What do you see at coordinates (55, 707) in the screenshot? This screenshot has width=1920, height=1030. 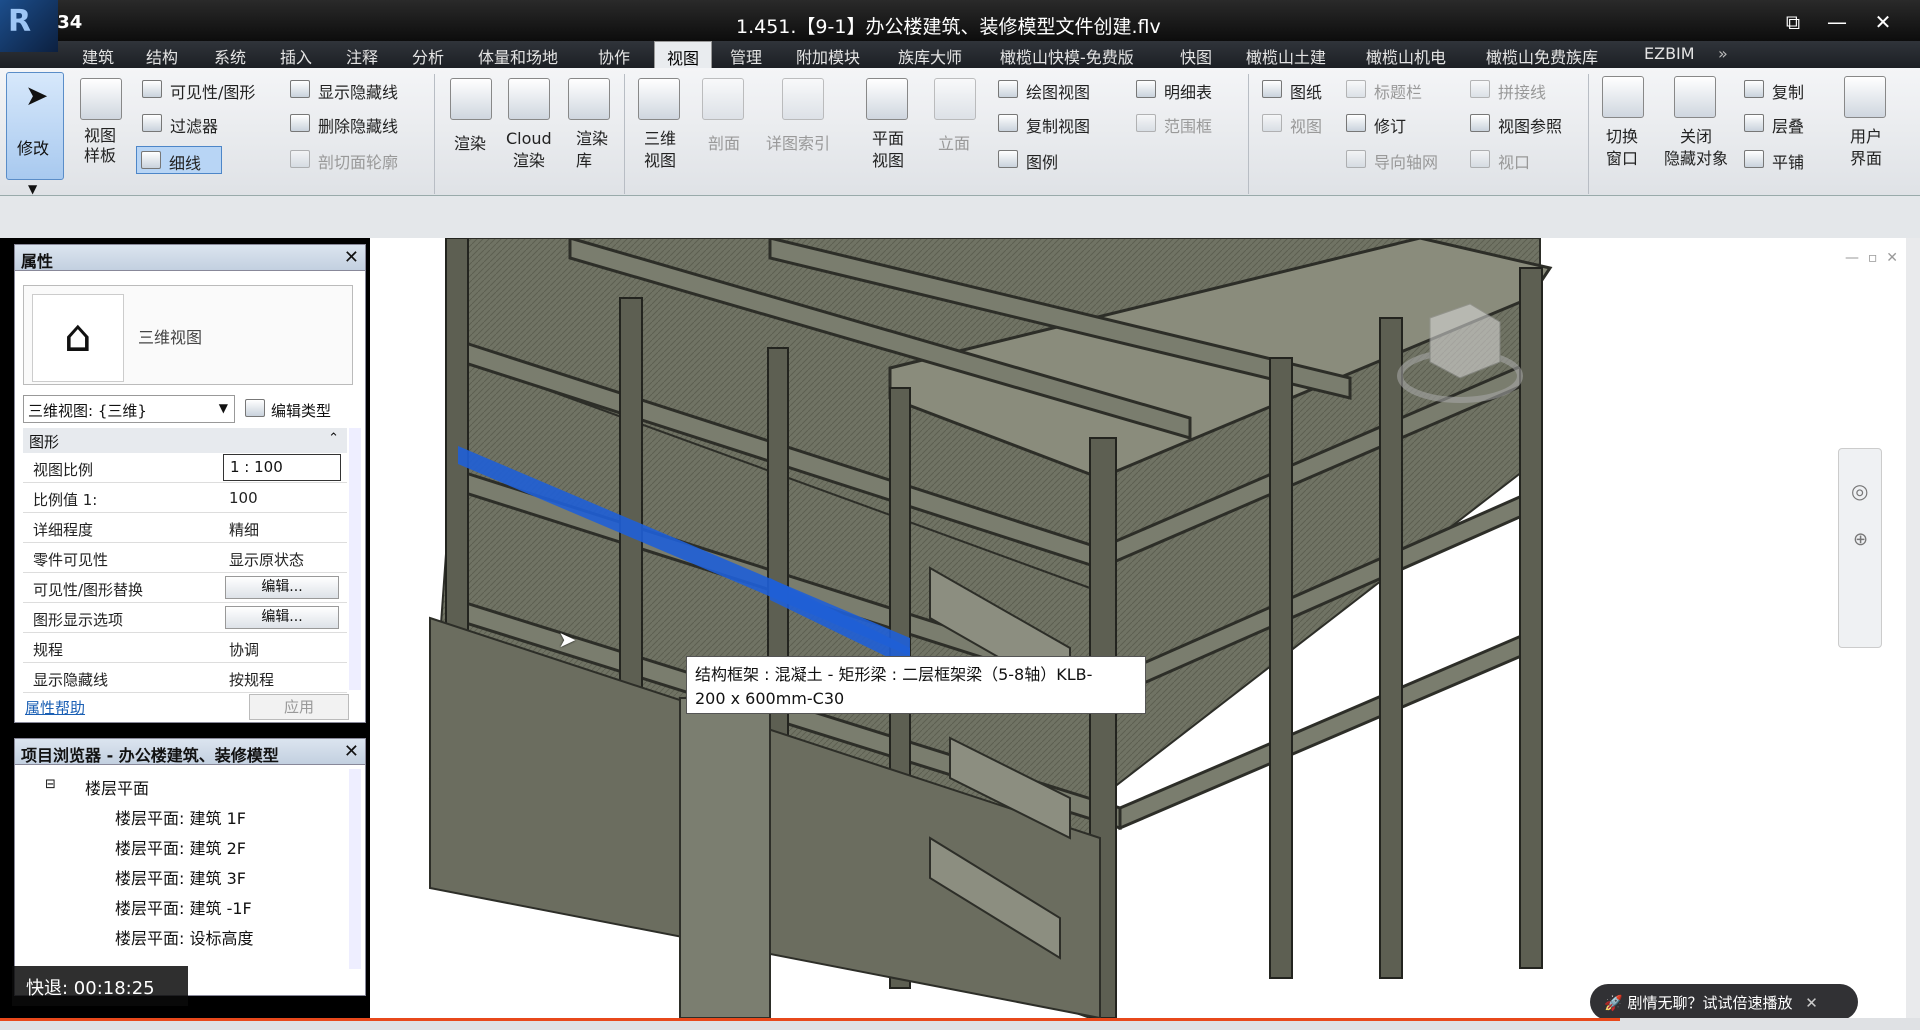 I see `properties-help-link: 属性帮助` at bounding box center [55, 707].